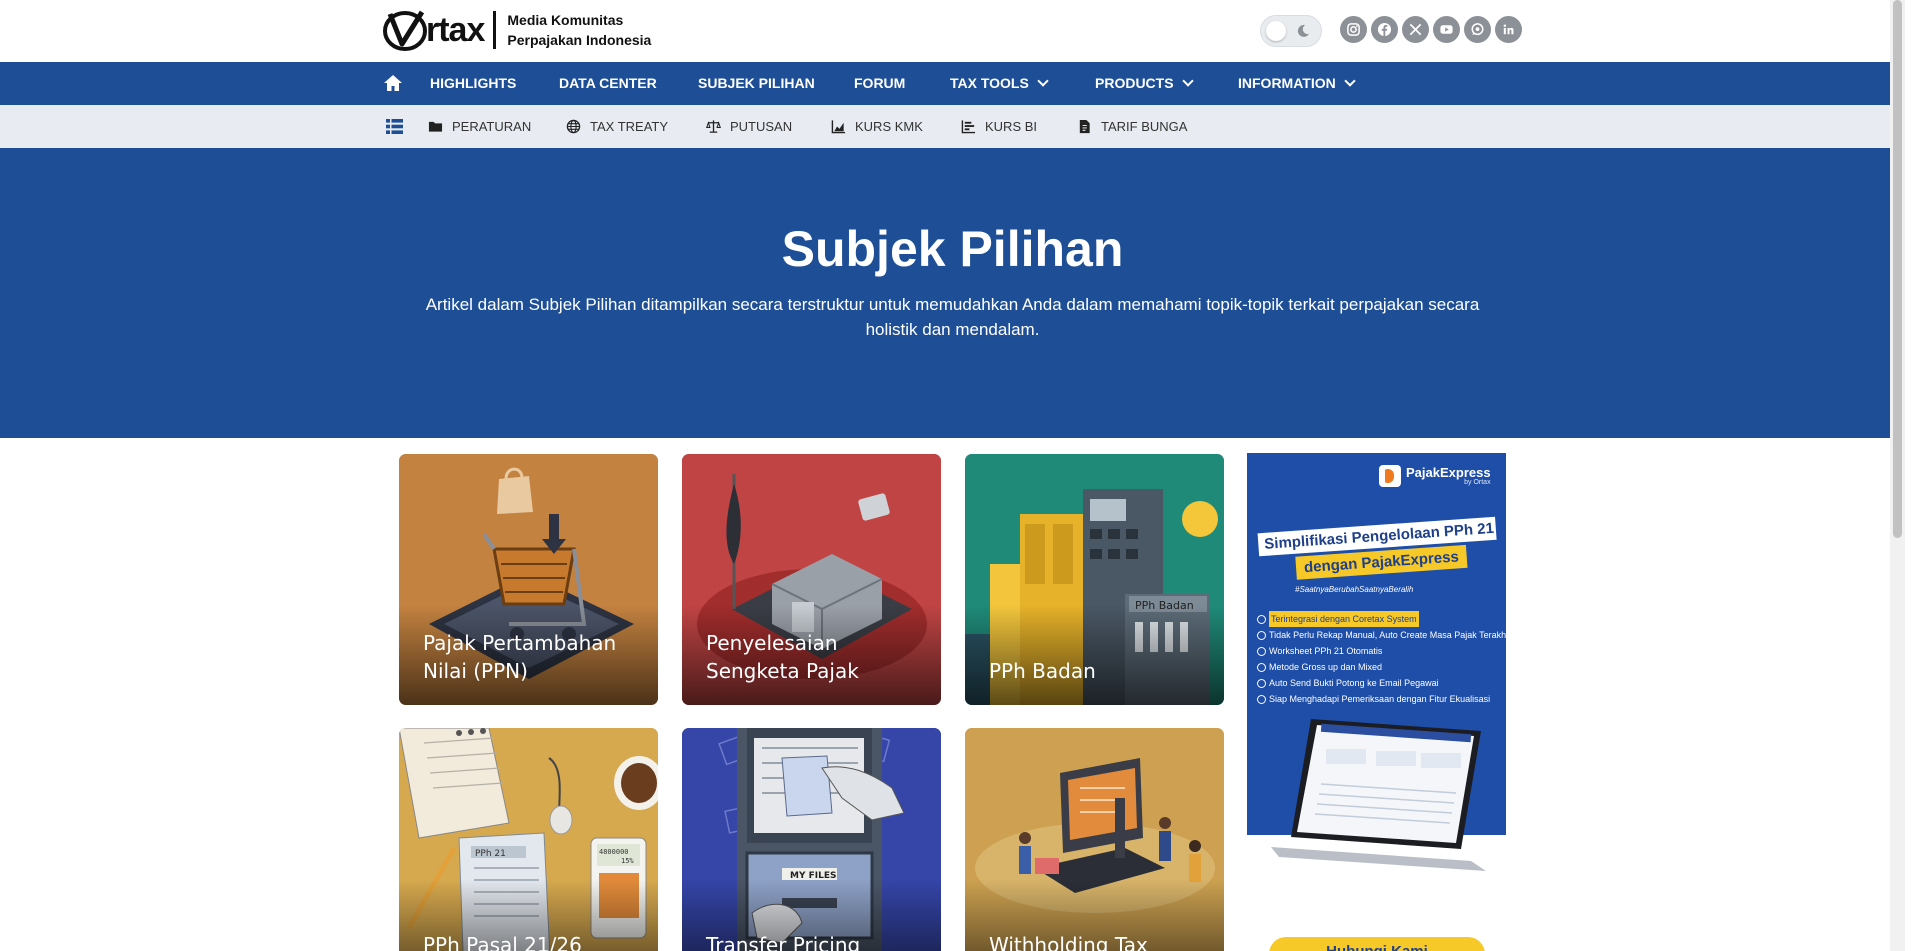 Image resolution: width=1920 pixels, height=951 pixels. Describe the element at coordinates (393, 83) in the screenshot. I see `home-icon` at that location.